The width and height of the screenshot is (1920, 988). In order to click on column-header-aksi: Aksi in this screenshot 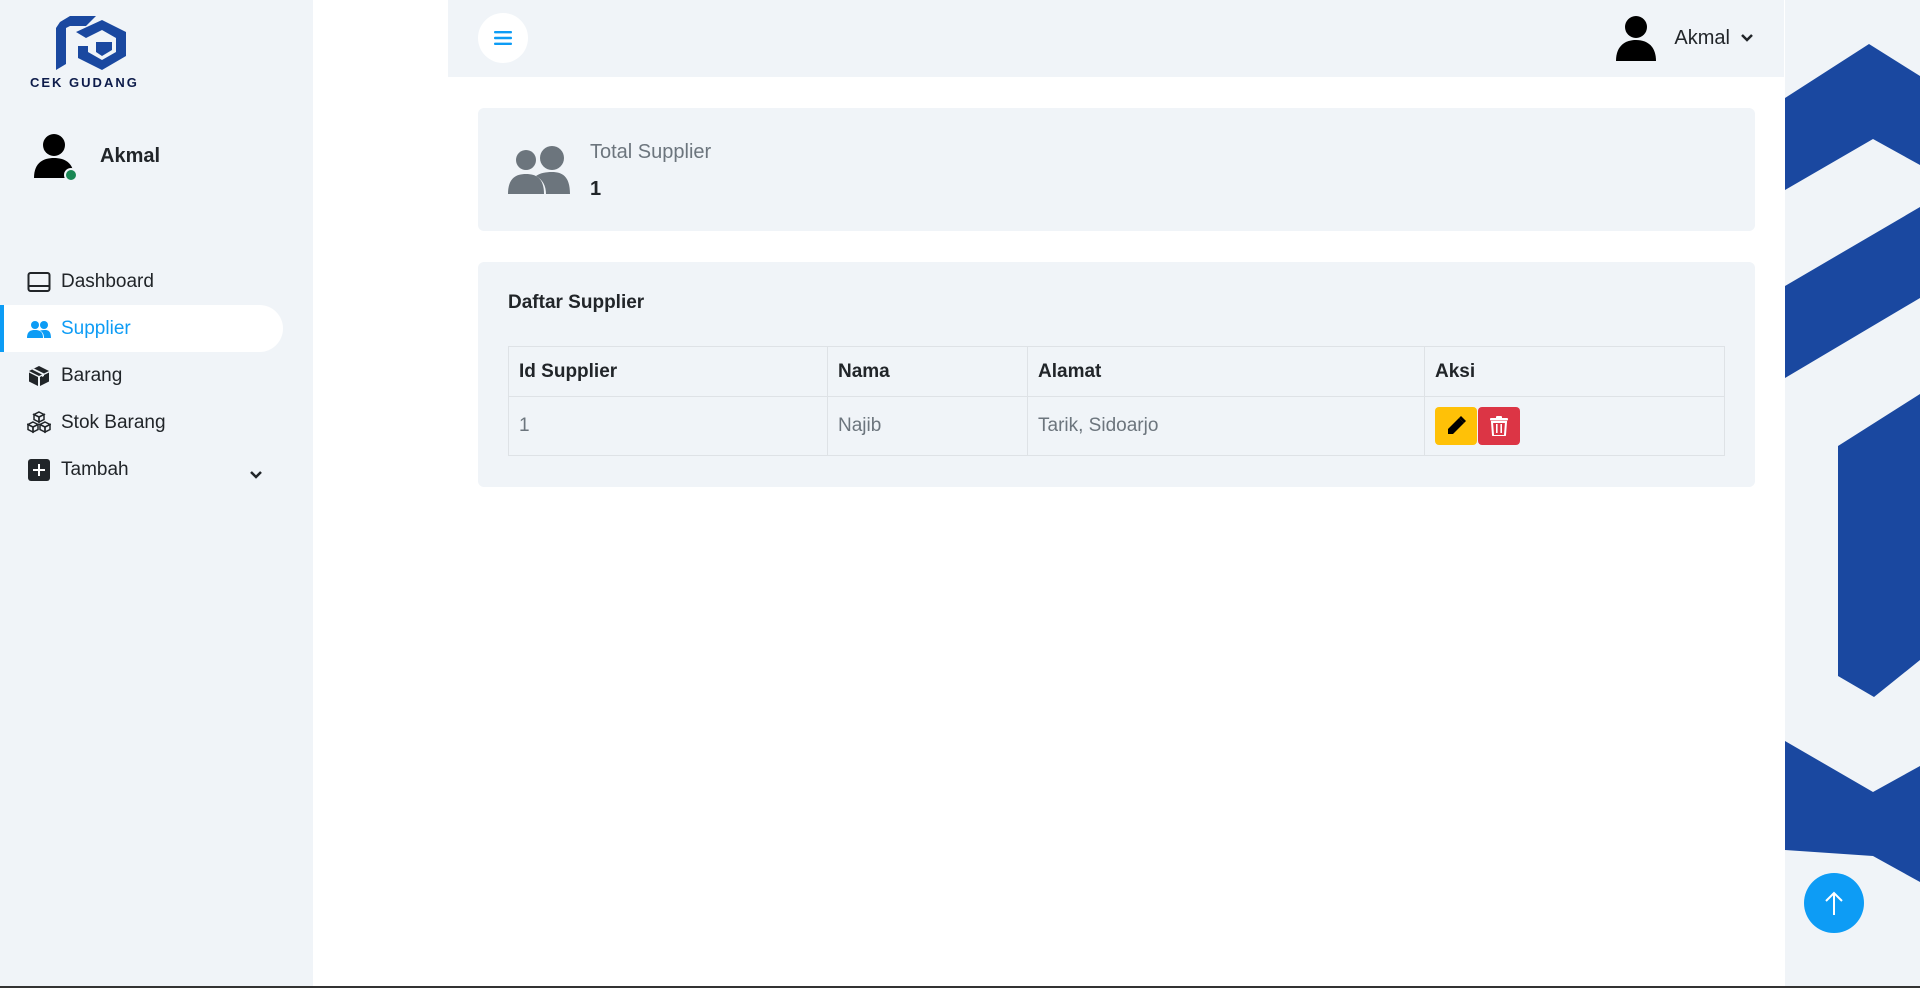, I will do `click(1574, 371)`.